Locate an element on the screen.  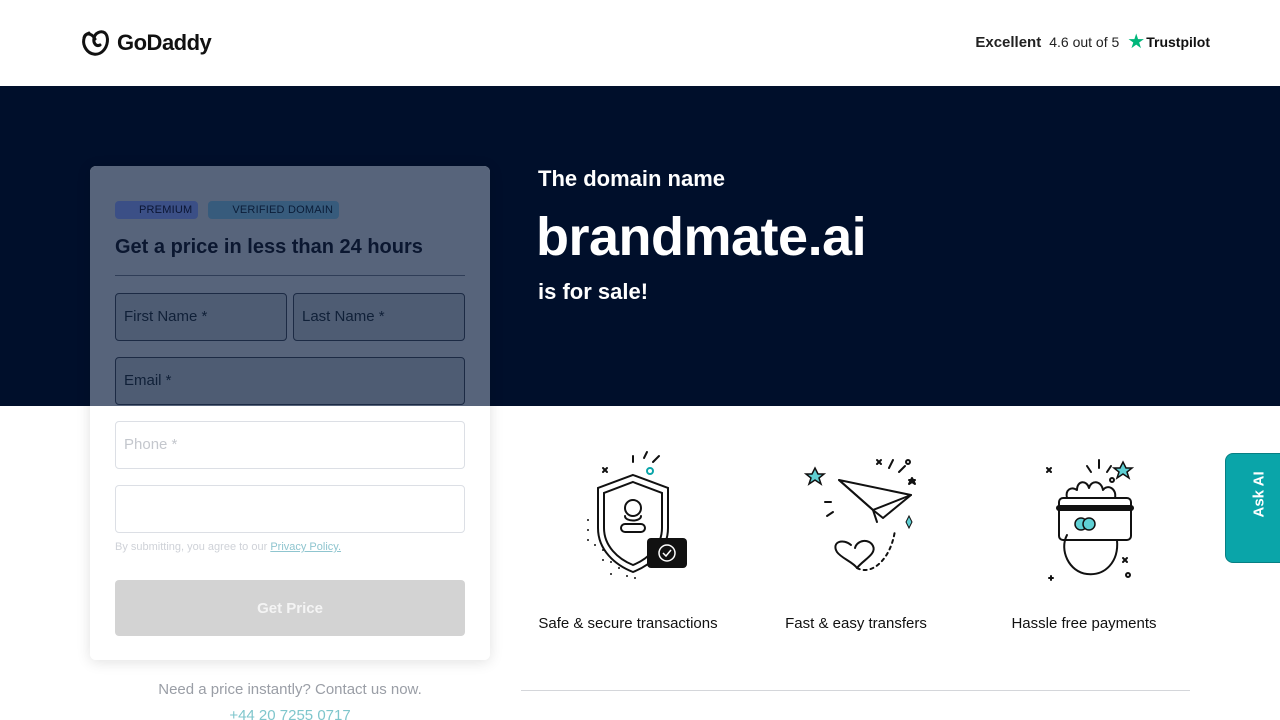
shield-icon is located at coordinates (637, 515).